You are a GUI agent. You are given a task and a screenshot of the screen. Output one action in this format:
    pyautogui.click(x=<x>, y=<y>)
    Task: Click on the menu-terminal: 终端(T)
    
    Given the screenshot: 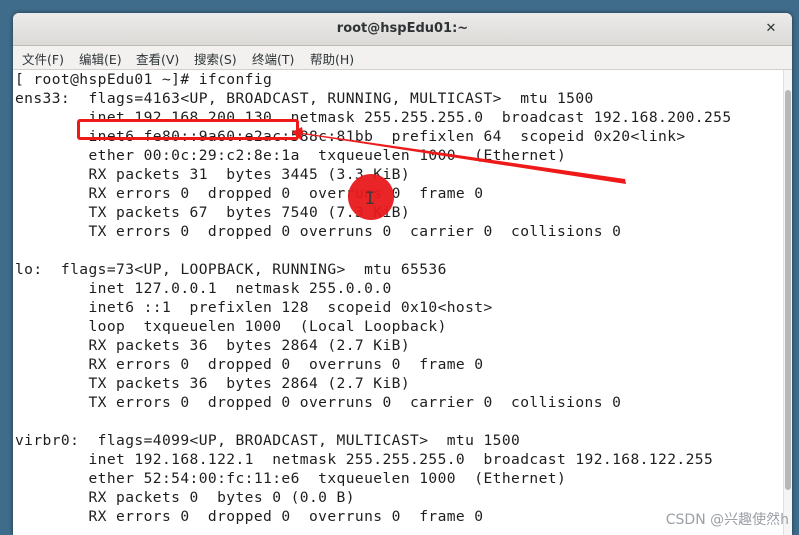 What is the action you would take?
    pyautogui.click(x=273, y=58)
    